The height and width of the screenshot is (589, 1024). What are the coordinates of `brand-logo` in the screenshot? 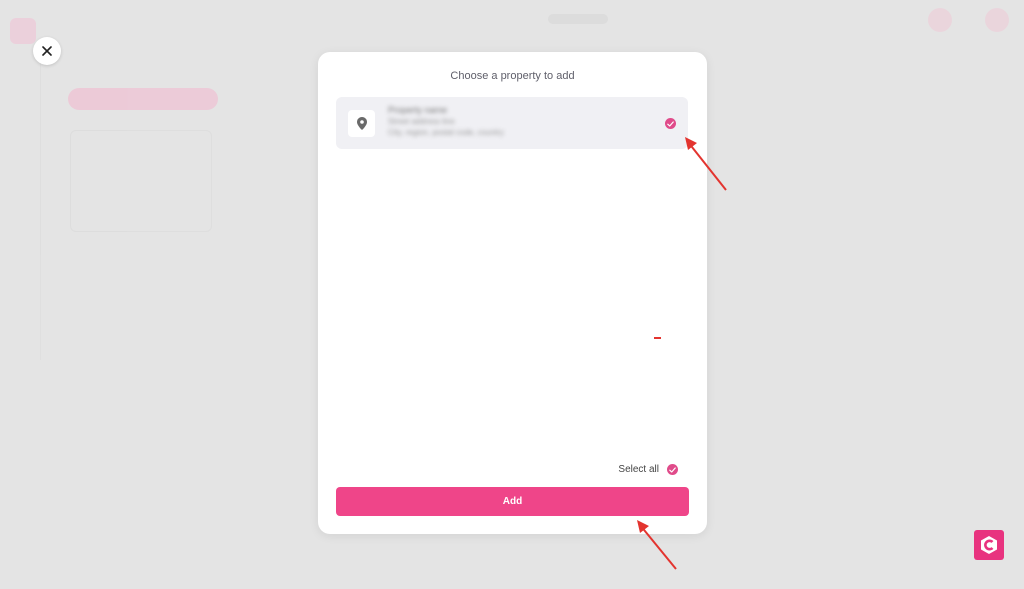 It's located at (989, 545).